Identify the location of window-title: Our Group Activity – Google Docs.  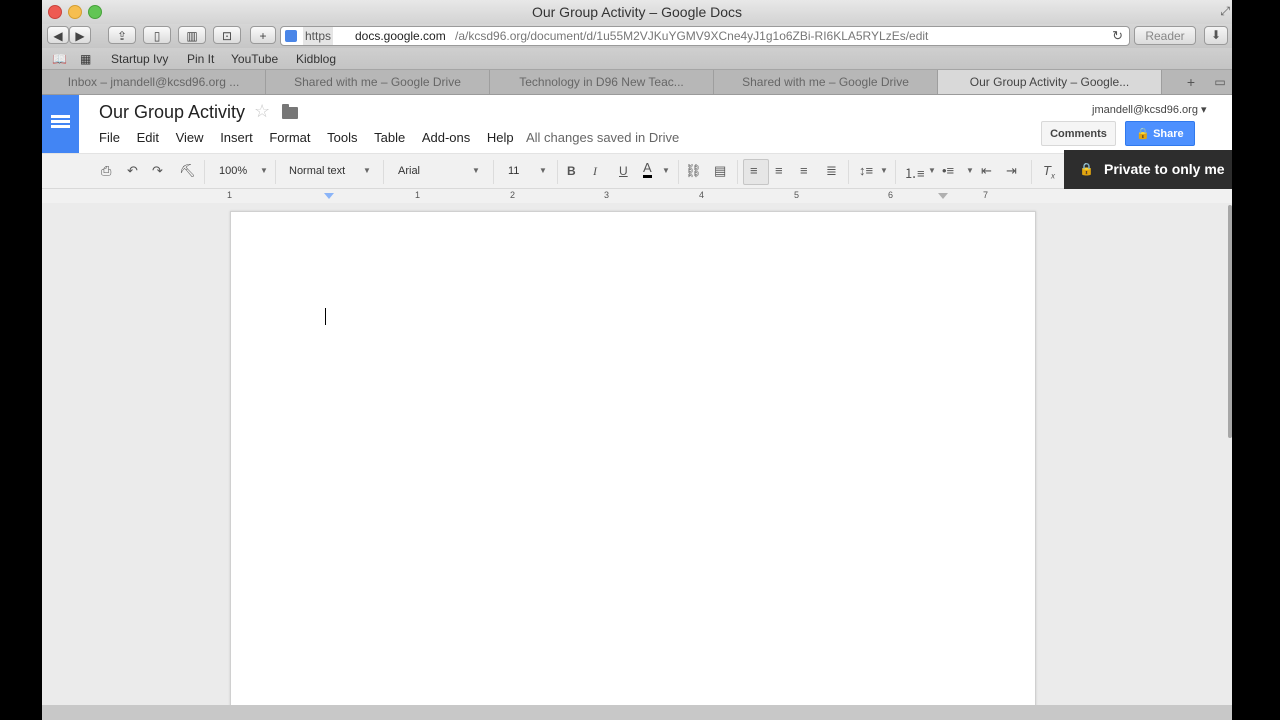
(637, 12).